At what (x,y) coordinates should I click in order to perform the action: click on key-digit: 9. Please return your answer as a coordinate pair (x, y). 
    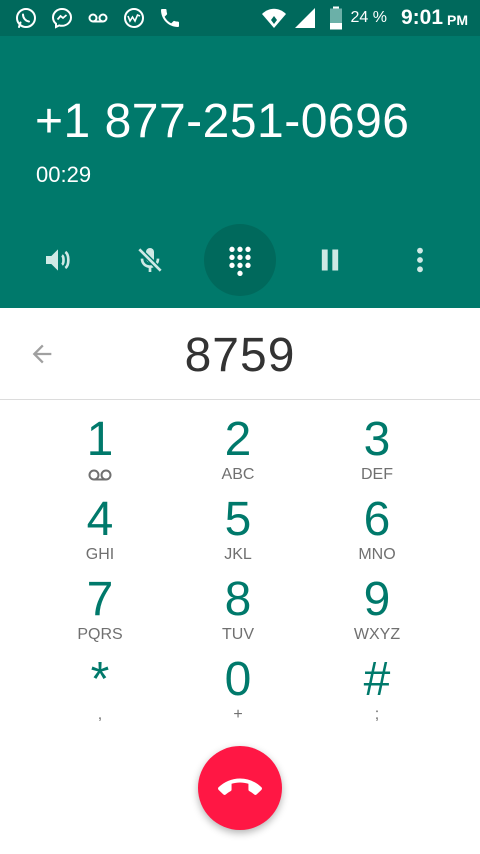
    Looking at the image, I should click on (377, 599).